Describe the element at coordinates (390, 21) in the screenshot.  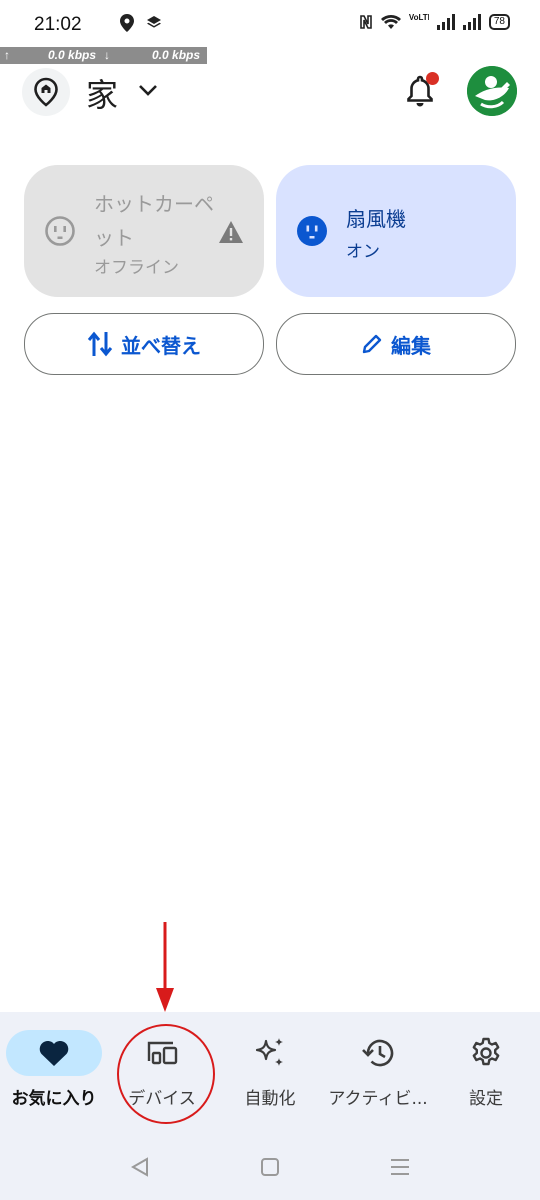
I see `wifi-icon` at that location.